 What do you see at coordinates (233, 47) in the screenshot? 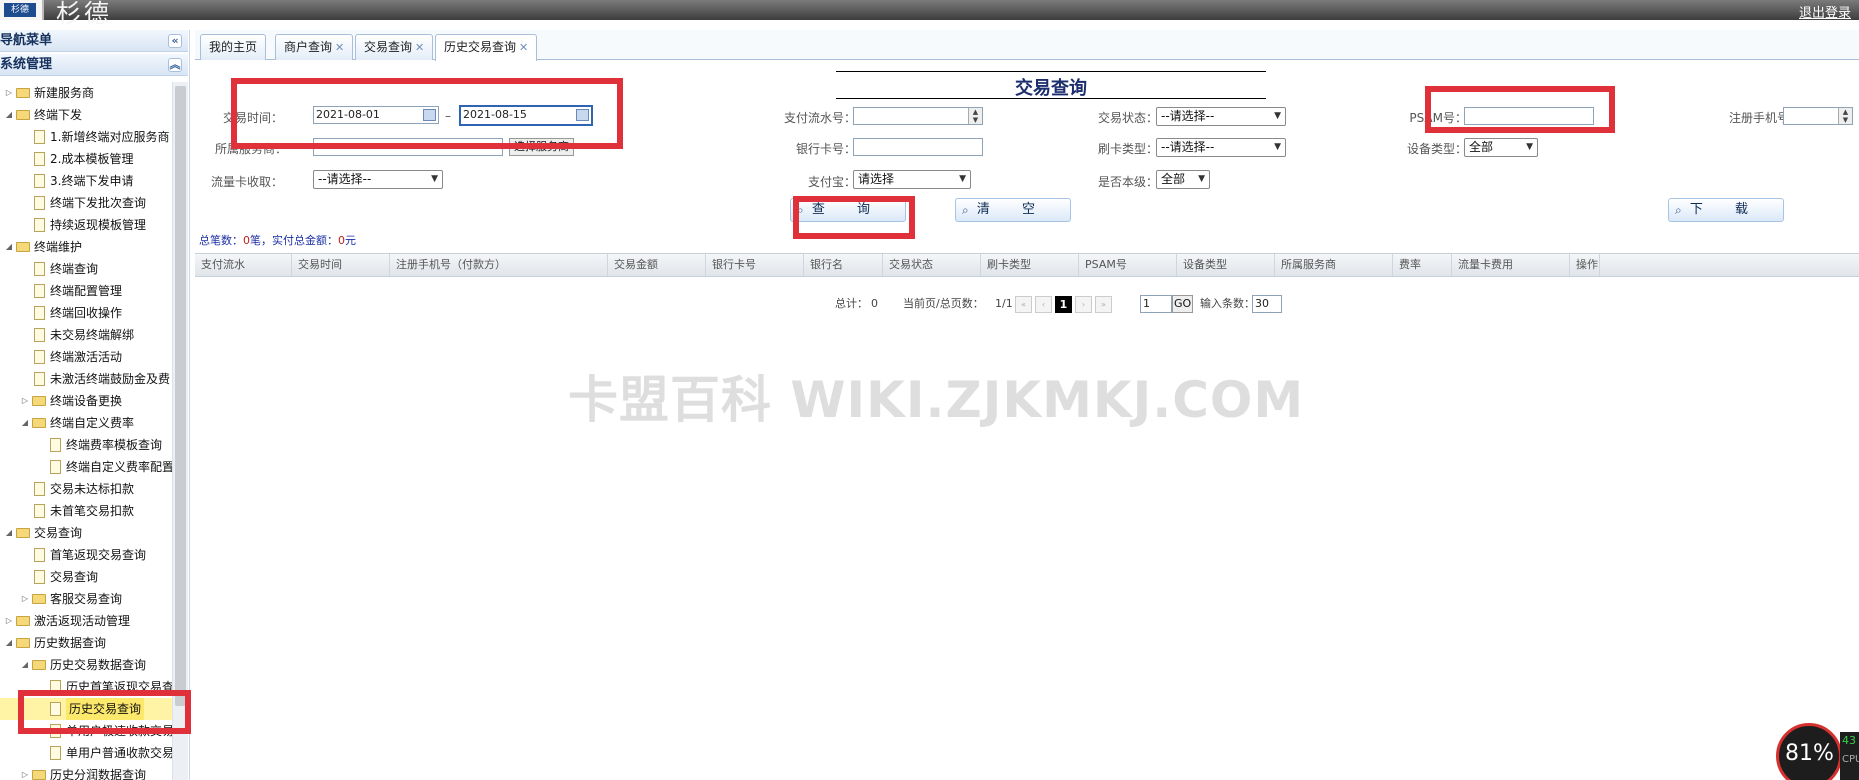
I see `tab-home: 我的主页` at bounding box center [233, 47].